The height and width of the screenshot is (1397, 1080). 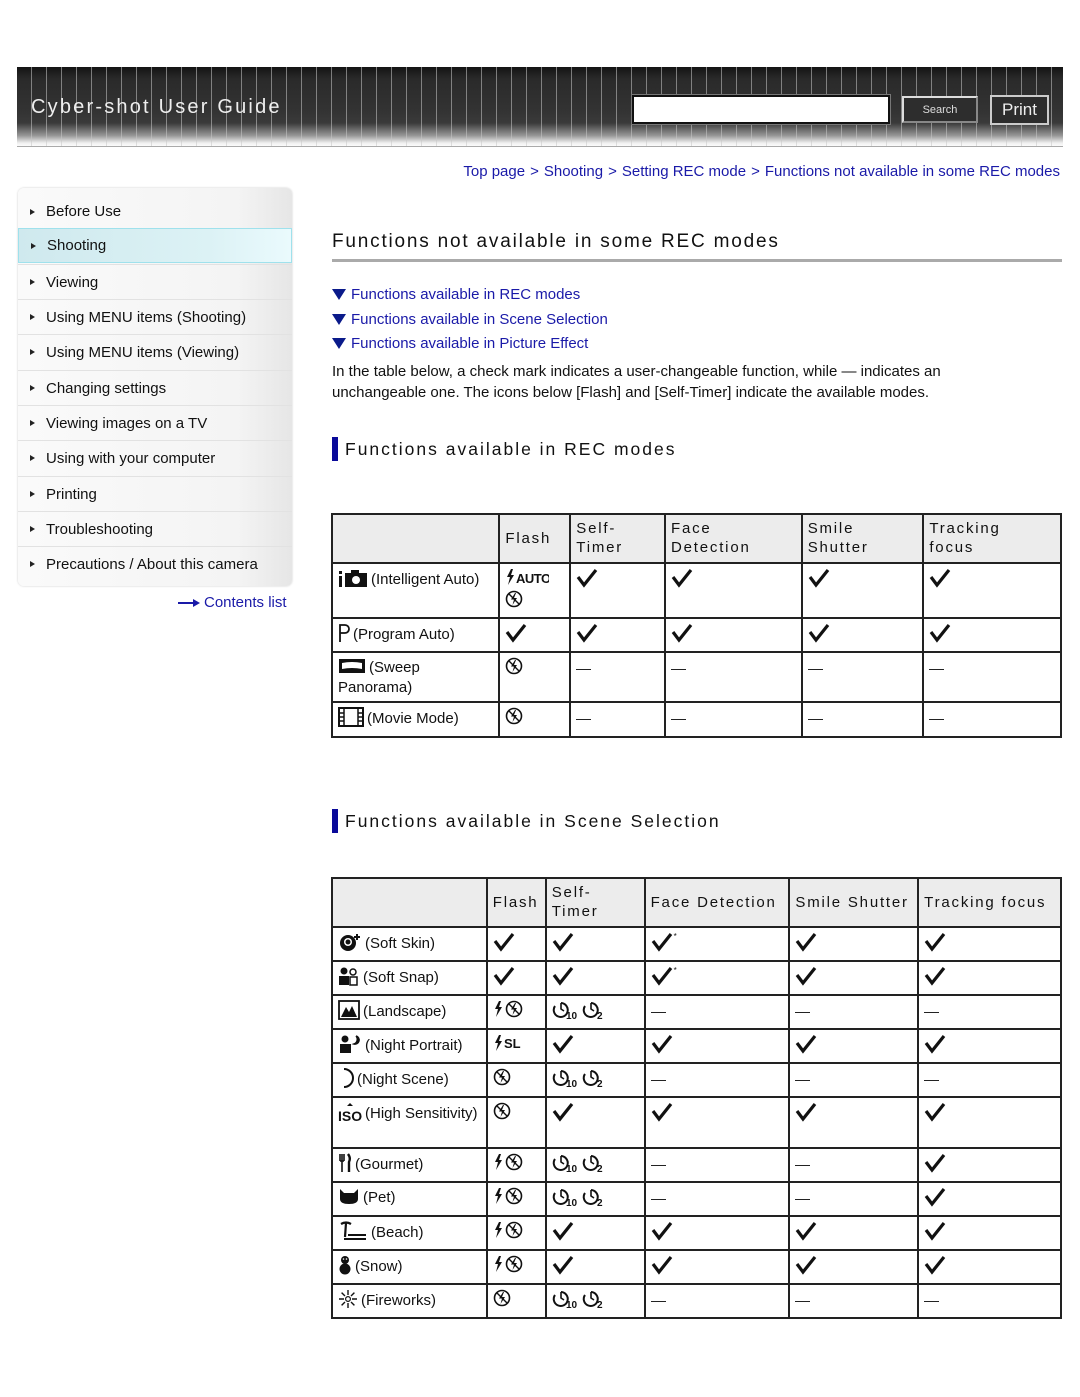 I want to click on mode-cell: (Sweep Panorama), so click(x=415, y=677).